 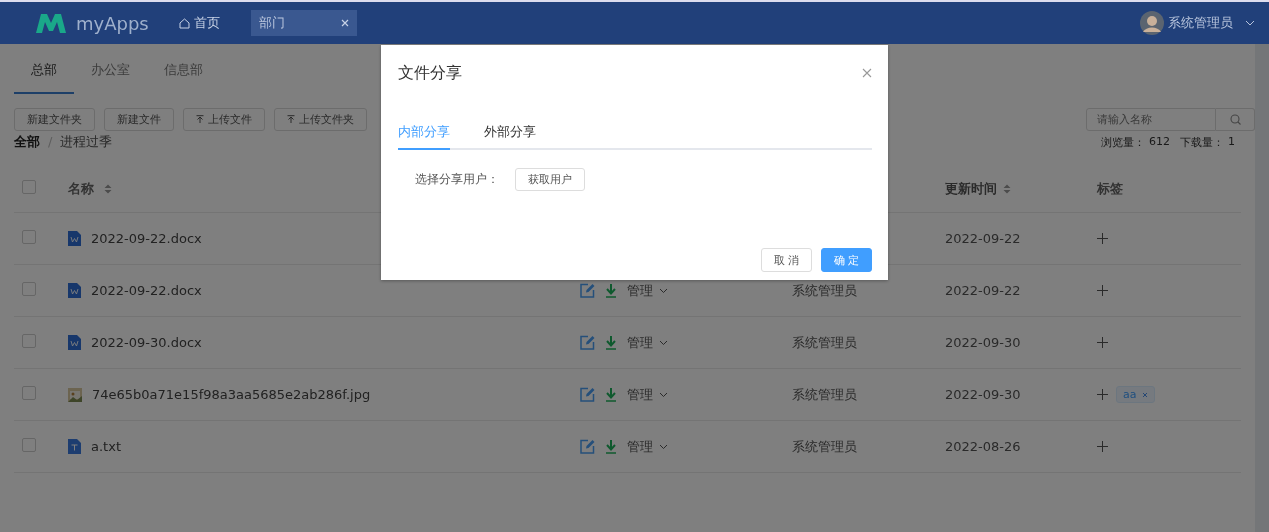 What do you see at coordinates (51, 23) in the screenshot?
I see `logo-icon` at bounding box center [51, 23].